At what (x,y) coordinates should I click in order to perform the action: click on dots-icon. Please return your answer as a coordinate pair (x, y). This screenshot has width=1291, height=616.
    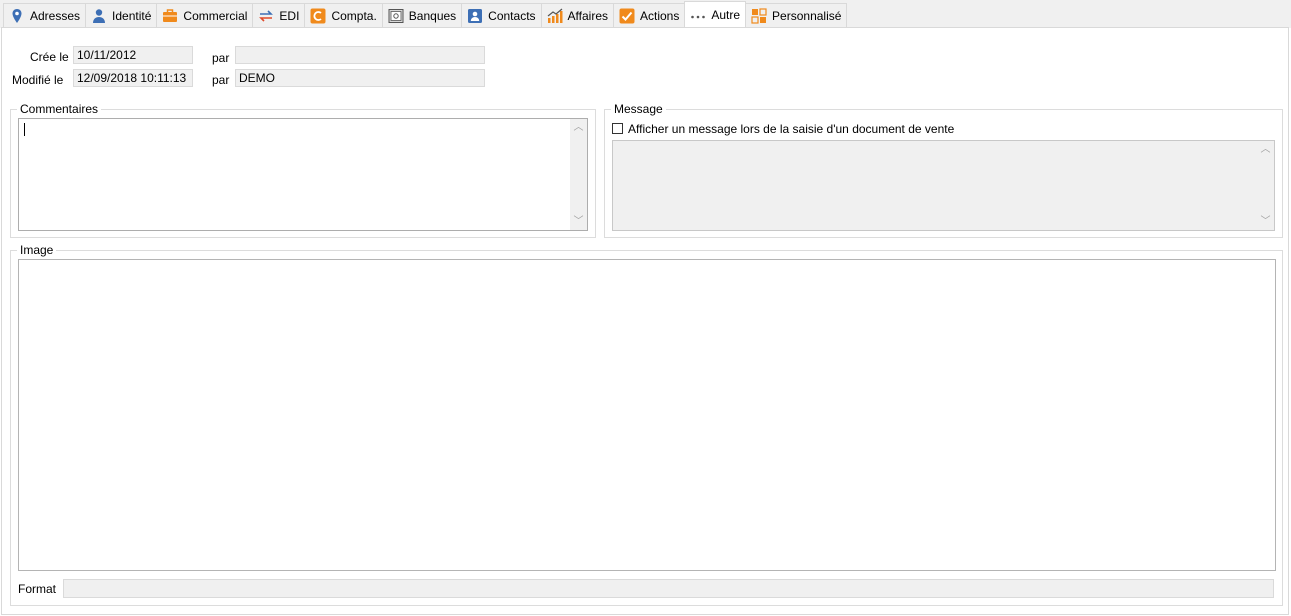
    Looking at the image, I should click on (698, 15).